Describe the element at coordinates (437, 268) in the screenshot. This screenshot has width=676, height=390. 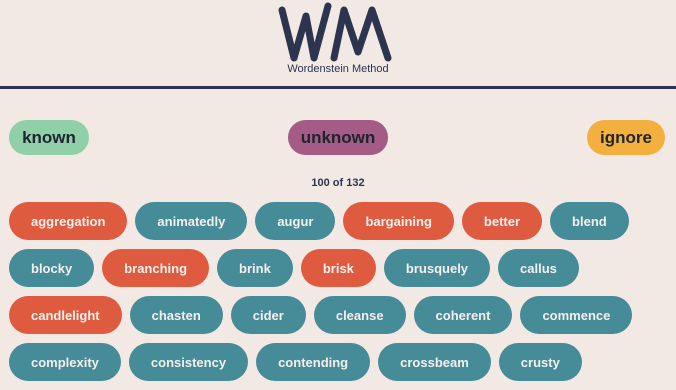
I see `word-chip: brusquely` at that location.